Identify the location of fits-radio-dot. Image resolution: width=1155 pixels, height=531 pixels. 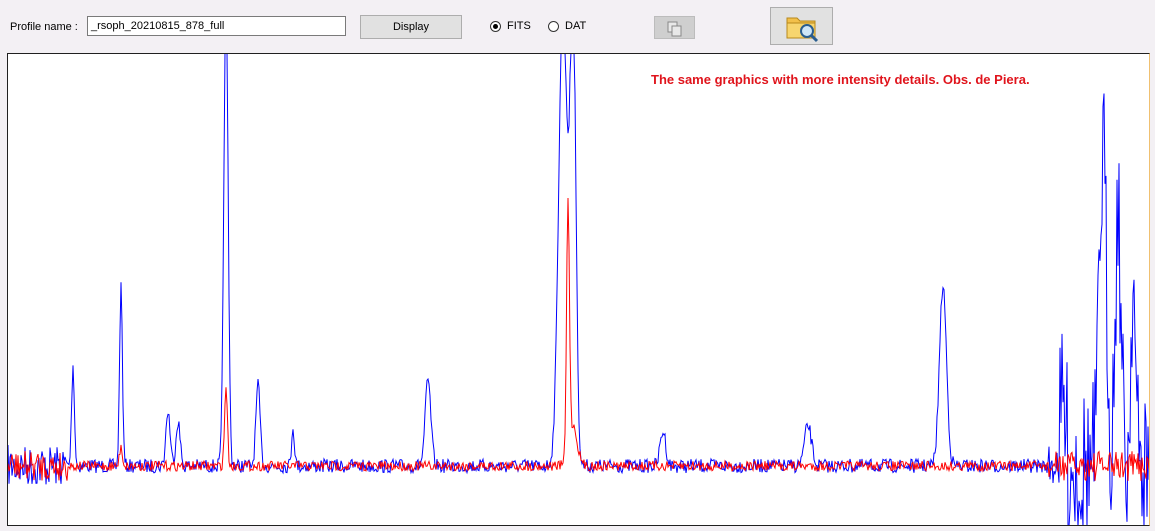
(495, 26).